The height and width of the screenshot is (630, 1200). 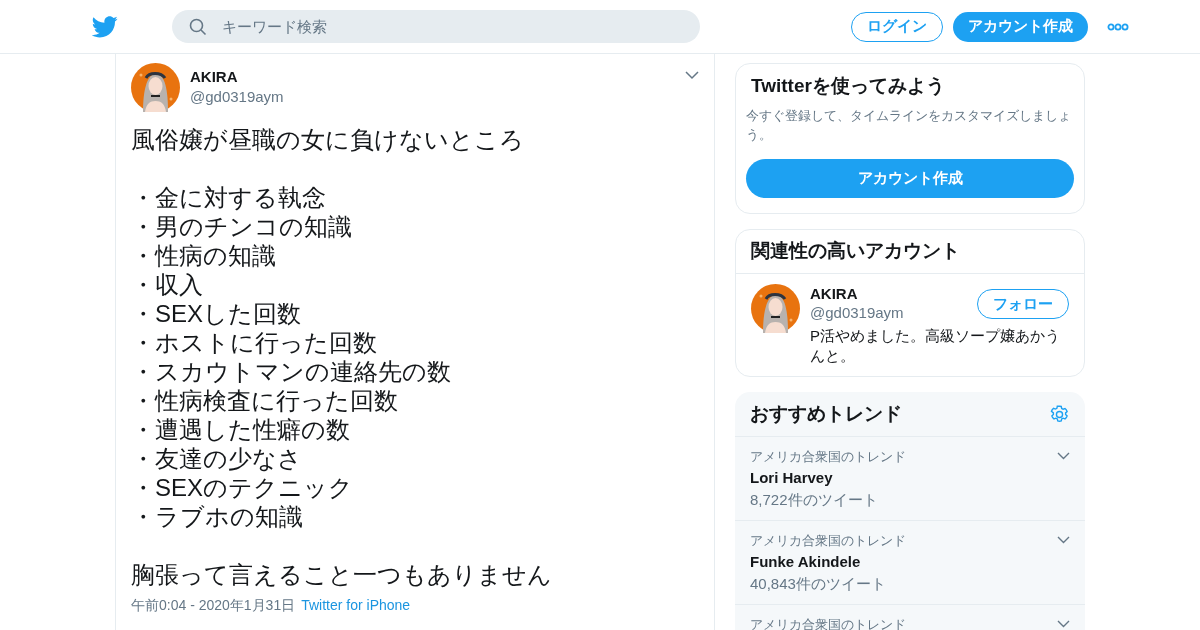 I want to click on tweet-line: ・遭遇した性癖の数, so click(x=240, y=429).